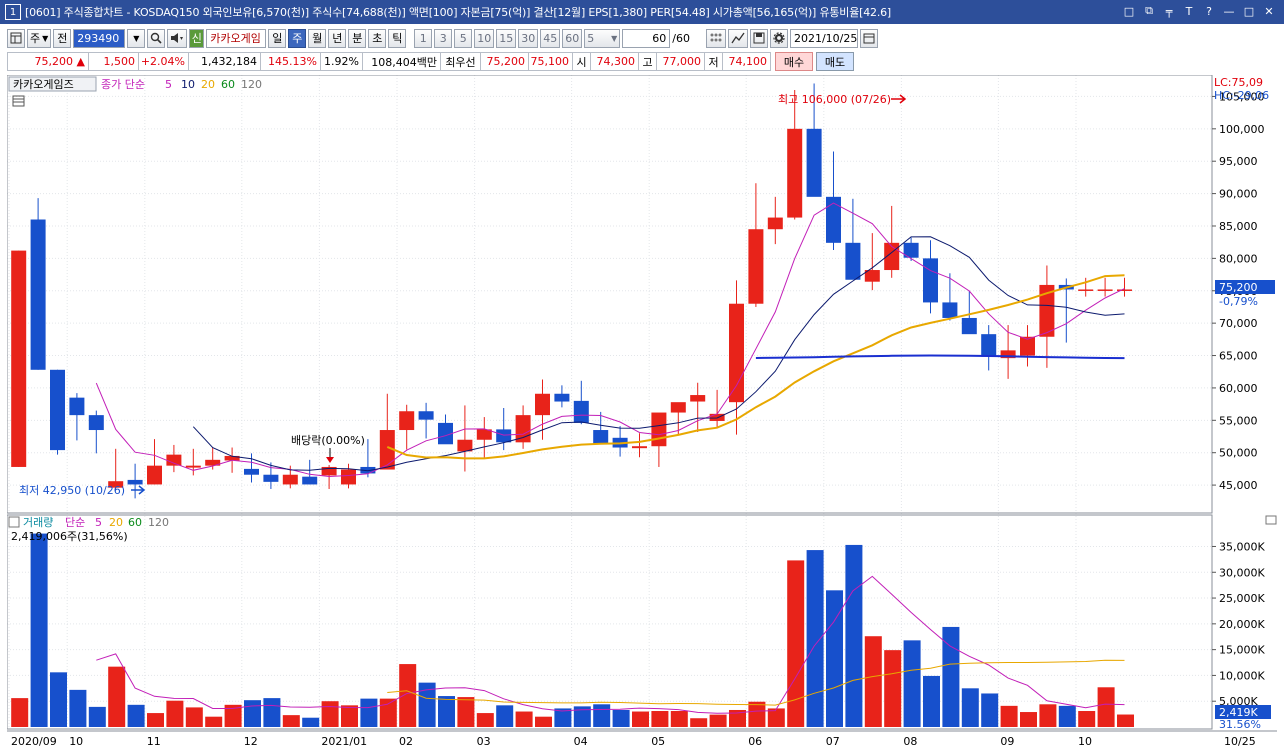  What do you see at coordinates (758, 38) in the screenshot?
I see `save-icon` at bounding box center [758, 38].